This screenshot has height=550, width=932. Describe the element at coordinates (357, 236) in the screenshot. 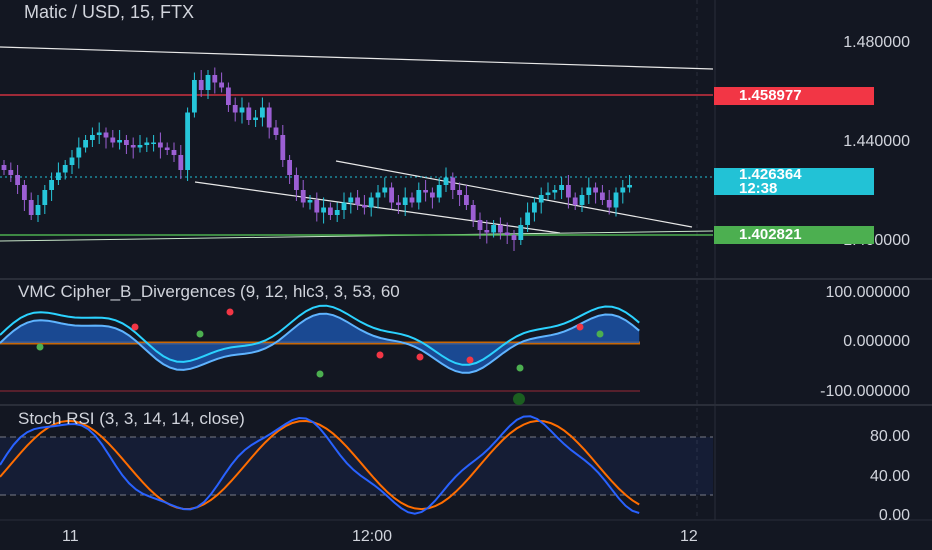

I see `support-line` at that location.